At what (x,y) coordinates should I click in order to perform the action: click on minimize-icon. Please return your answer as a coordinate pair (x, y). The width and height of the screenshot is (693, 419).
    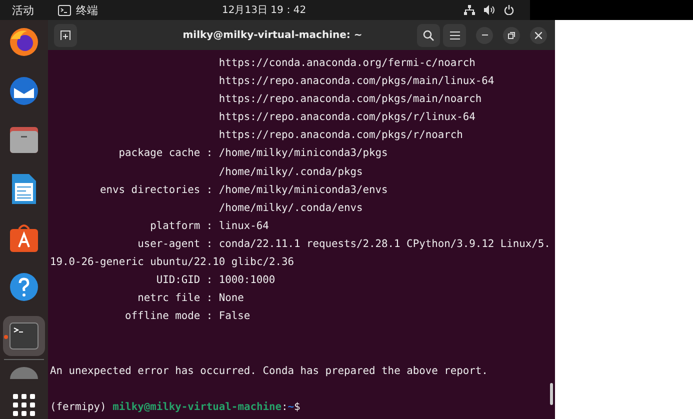
    Looking at the image, I should click on (485, 35).